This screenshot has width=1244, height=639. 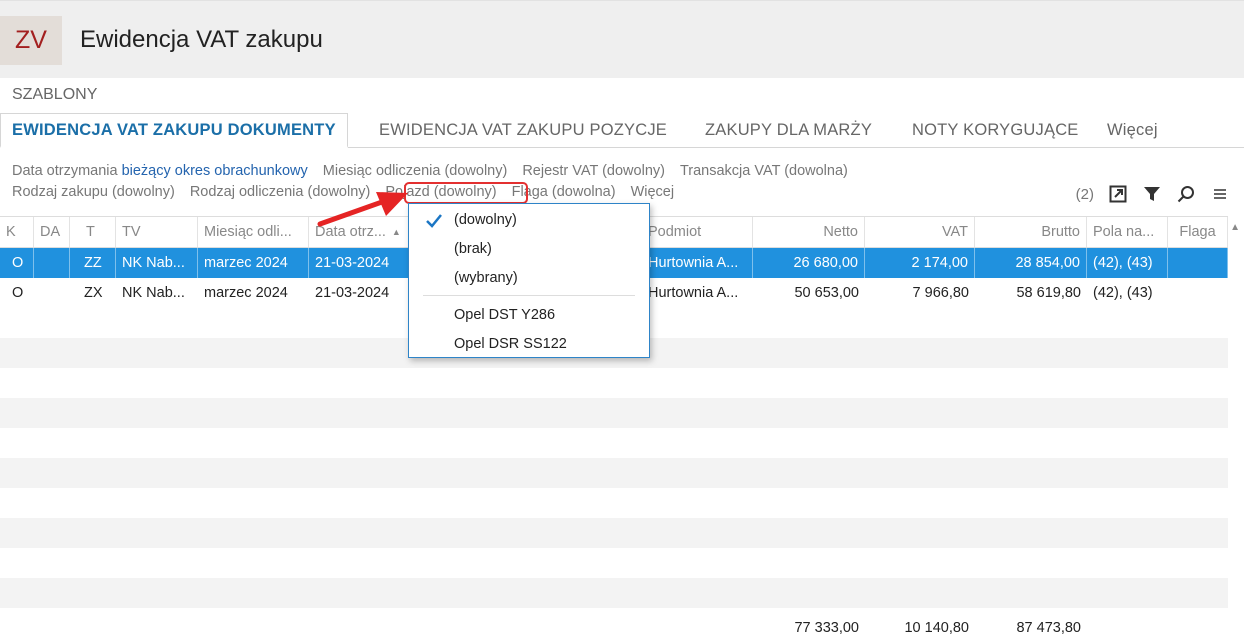 I want to click on cell-t: ZZ, so click(x=93, y=263).